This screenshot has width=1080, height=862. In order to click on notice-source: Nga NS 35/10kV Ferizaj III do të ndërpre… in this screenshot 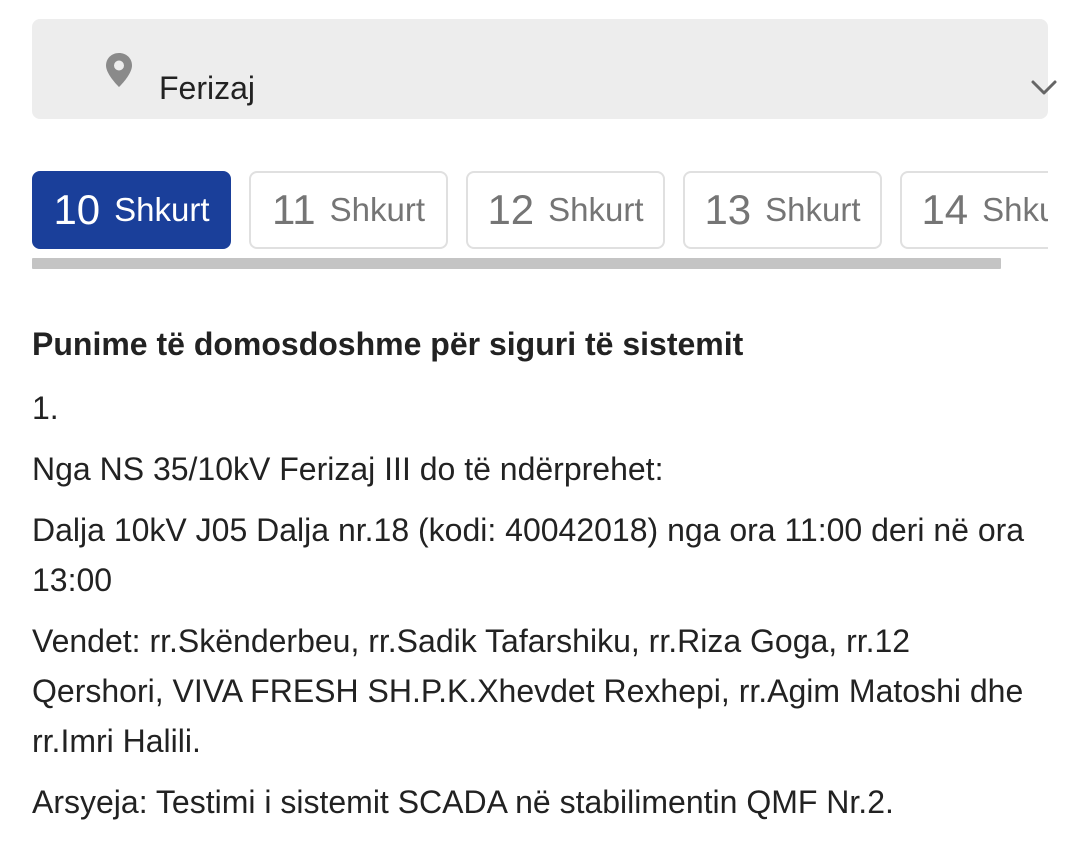, I will do `click(348, 469)`.